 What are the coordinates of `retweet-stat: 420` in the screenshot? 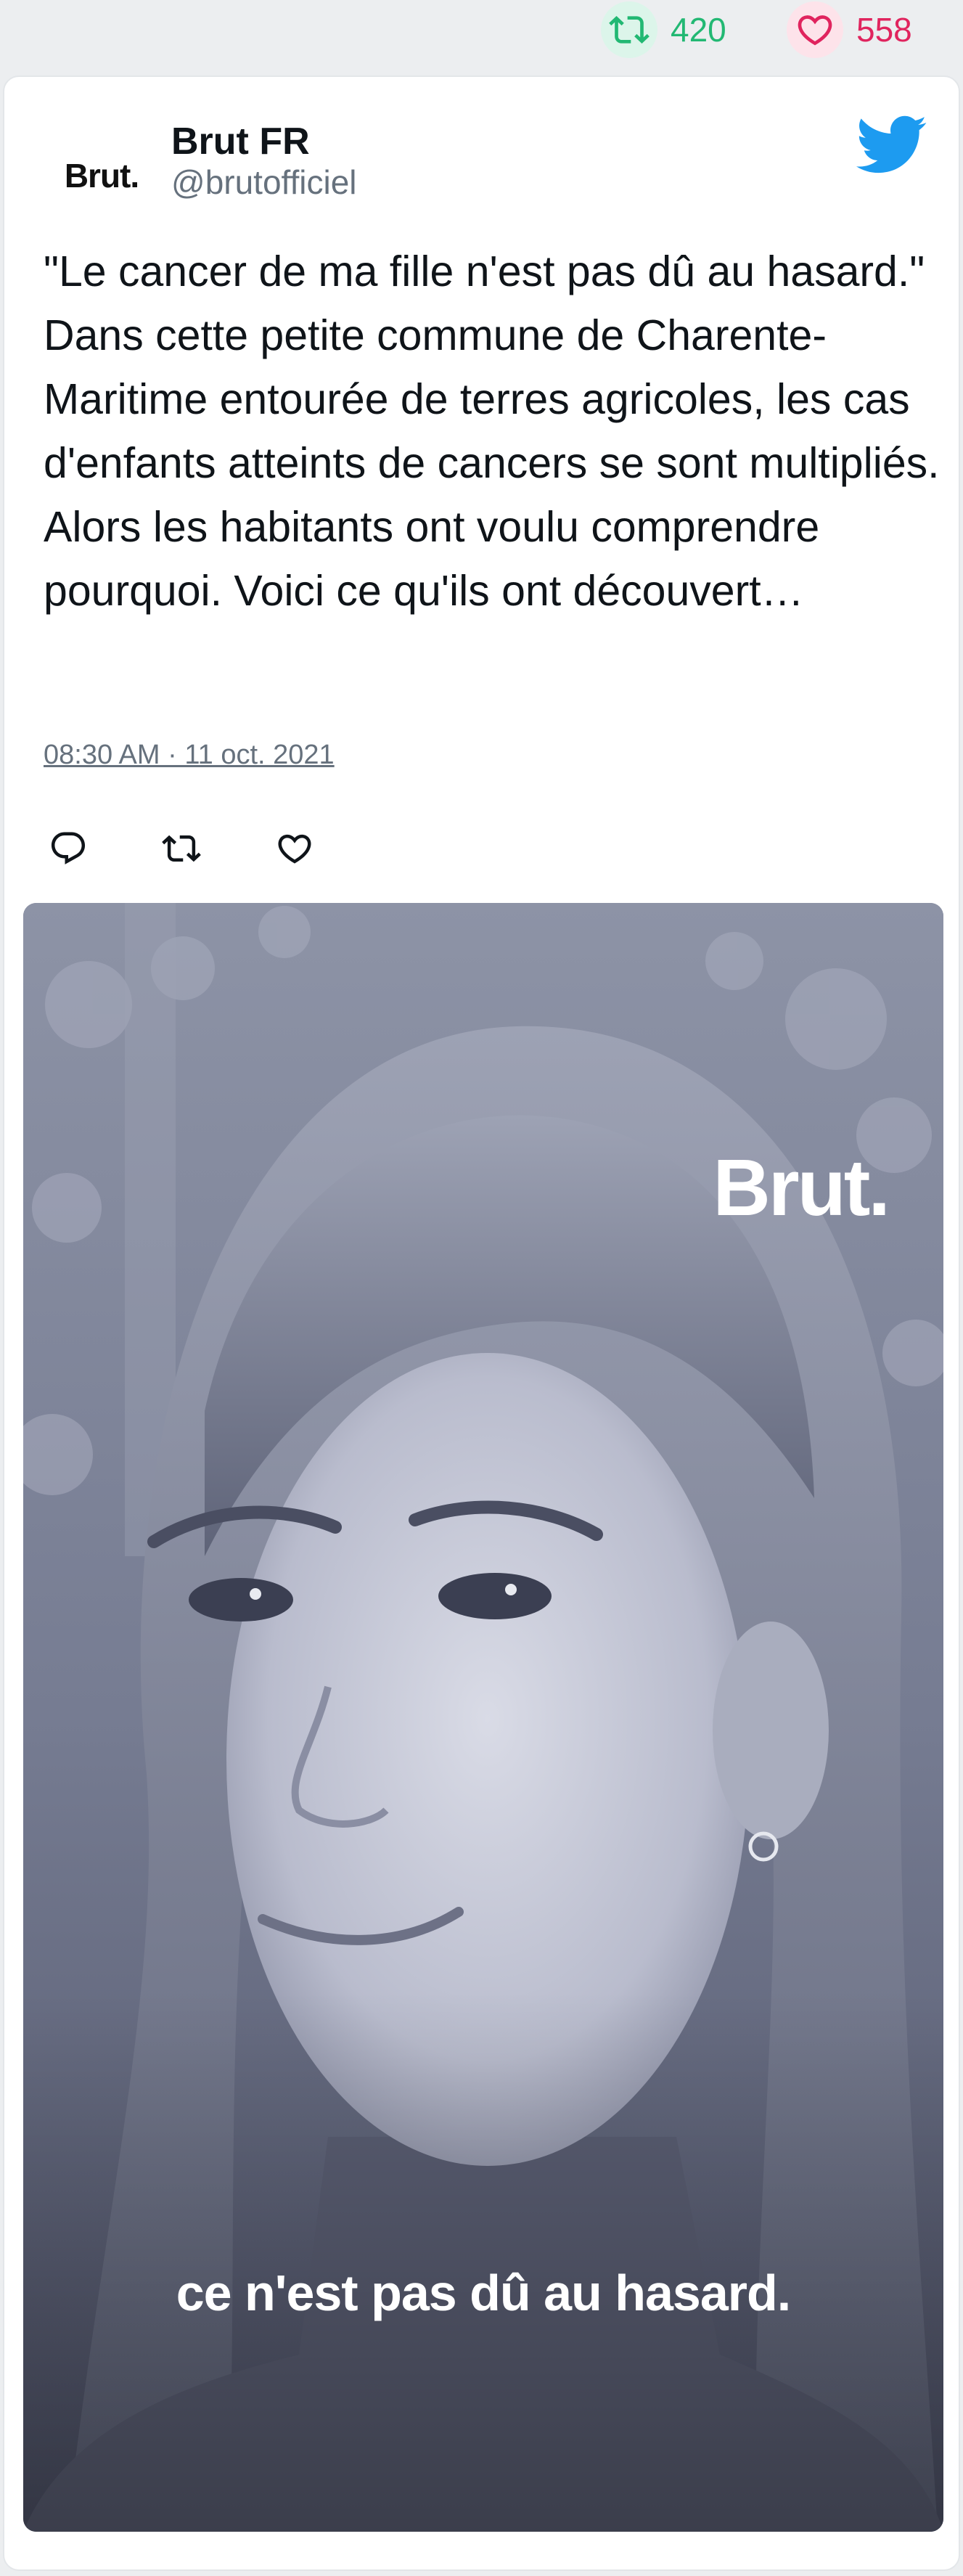 It's located at (663, 30).